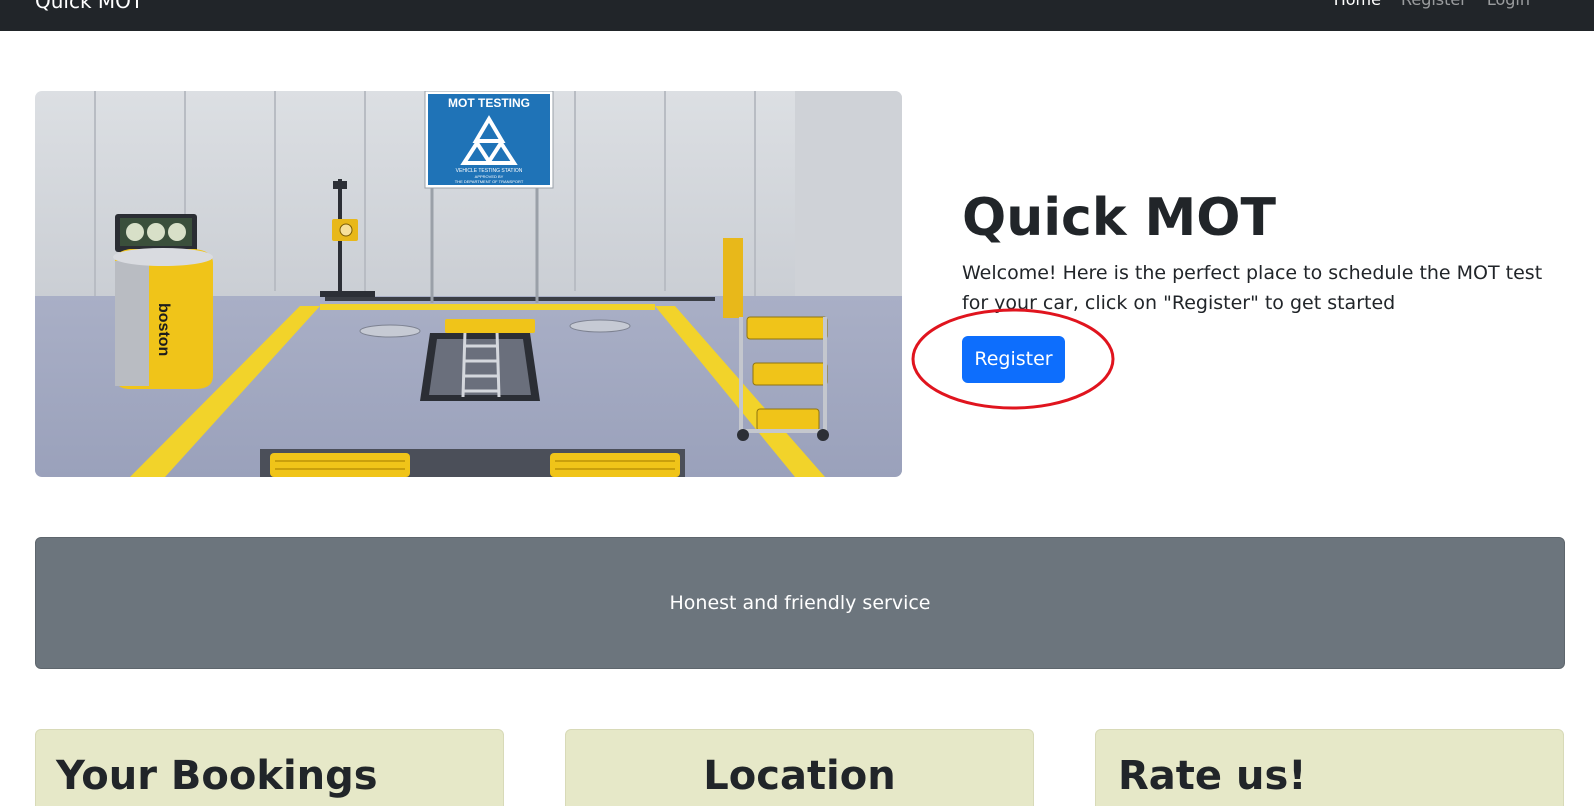  I want to click on register-button: Register, so click(1013, 359).